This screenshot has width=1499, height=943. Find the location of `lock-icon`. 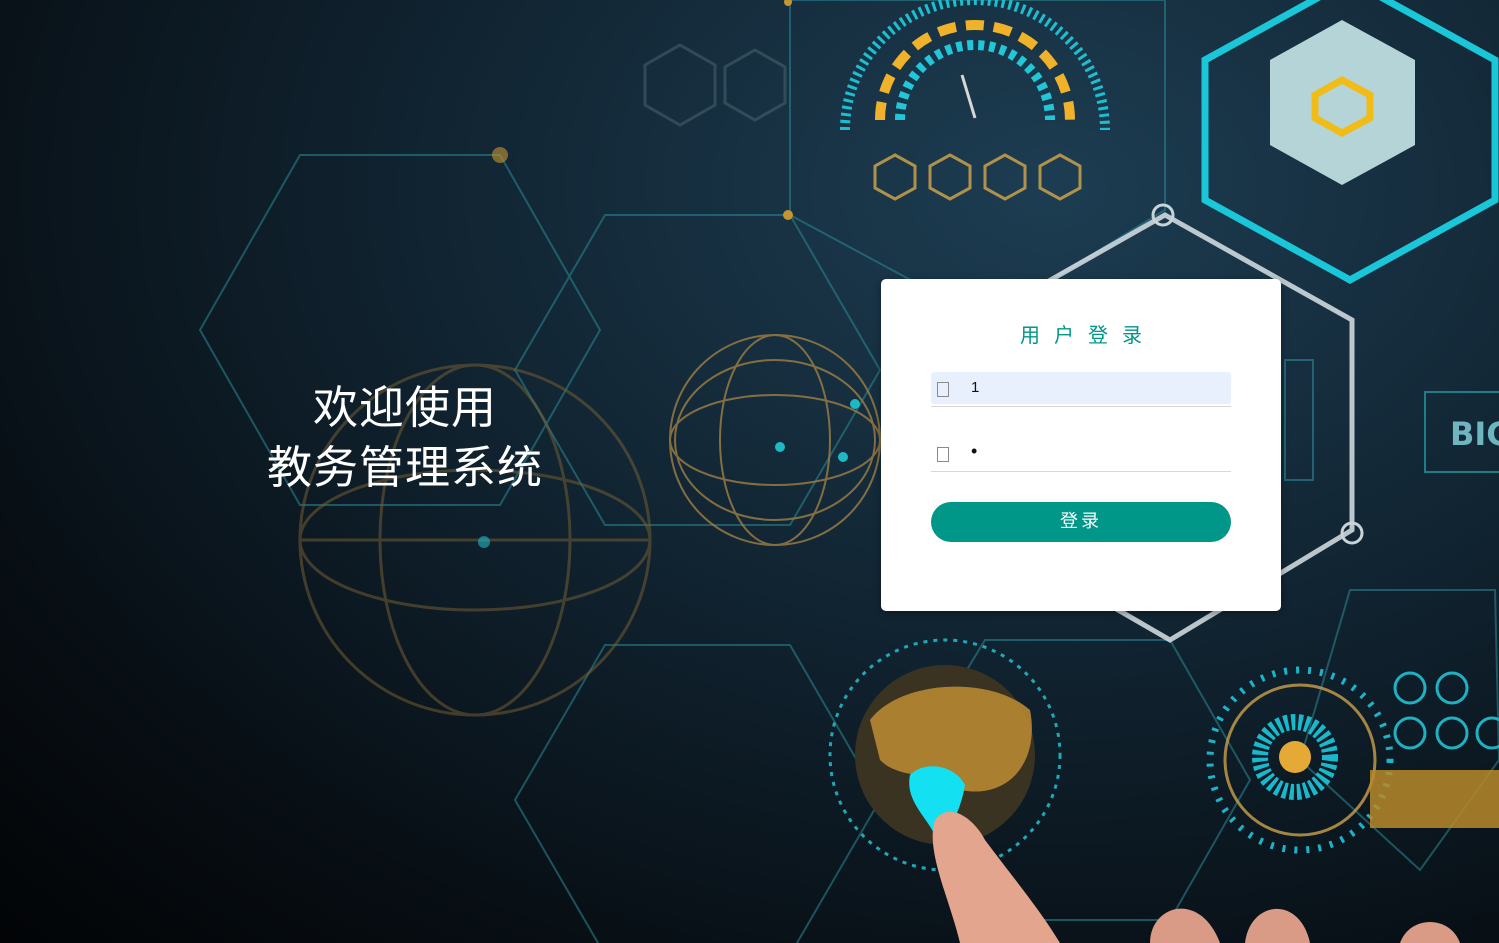

lock-icon is located at coordinates (943, 454).